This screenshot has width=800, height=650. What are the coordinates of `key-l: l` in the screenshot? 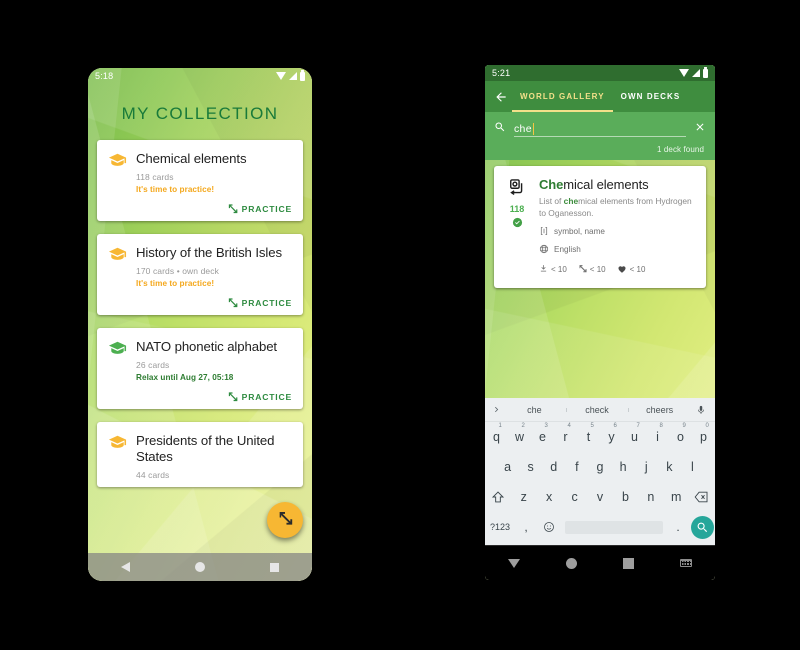 It's located at (692, 467).